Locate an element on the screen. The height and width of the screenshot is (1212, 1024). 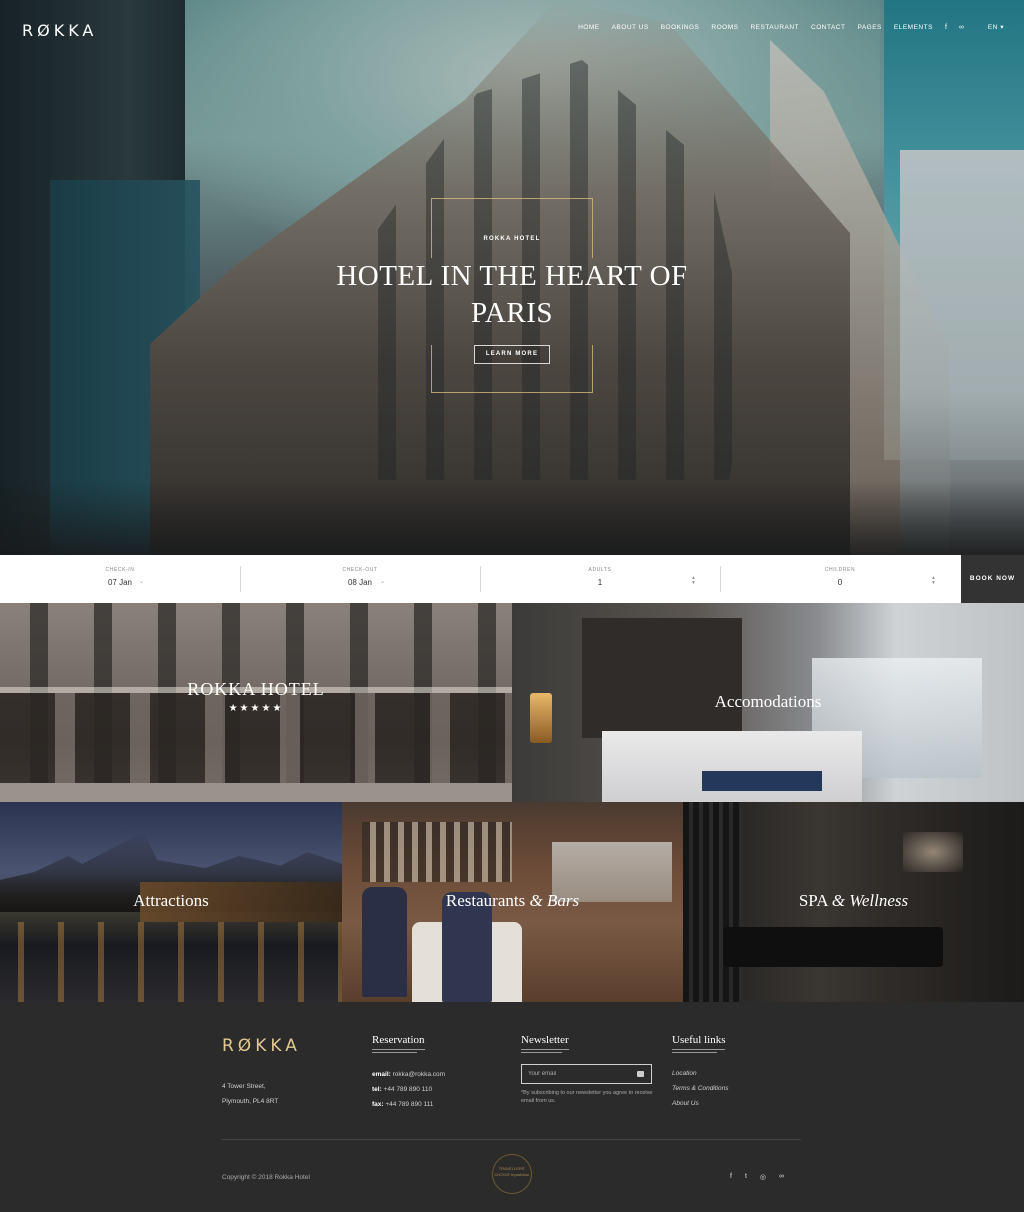
checkin-field: CHECK-IN 07 Jan ⌄ is located at coordinates (120, 579).